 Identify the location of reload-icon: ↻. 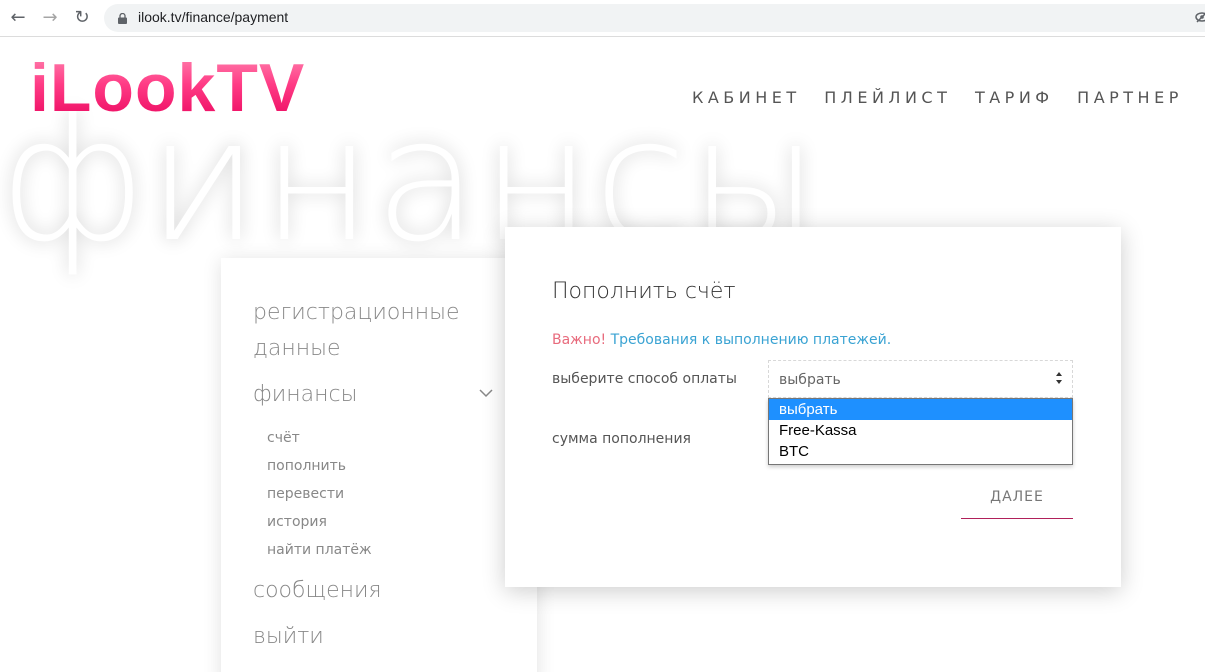
(82, 18).